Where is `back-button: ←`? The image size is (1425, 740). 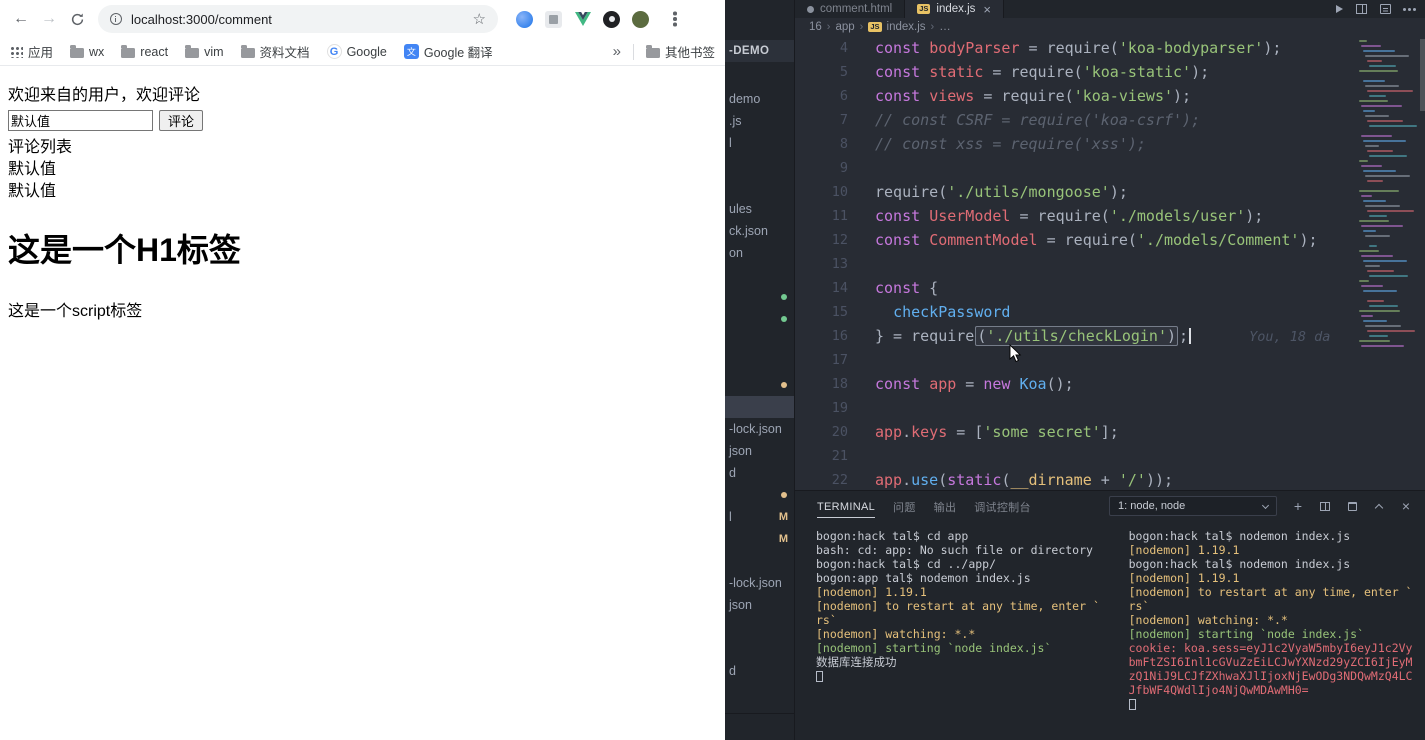 back-button: ← is located at coordinates (21, 19).